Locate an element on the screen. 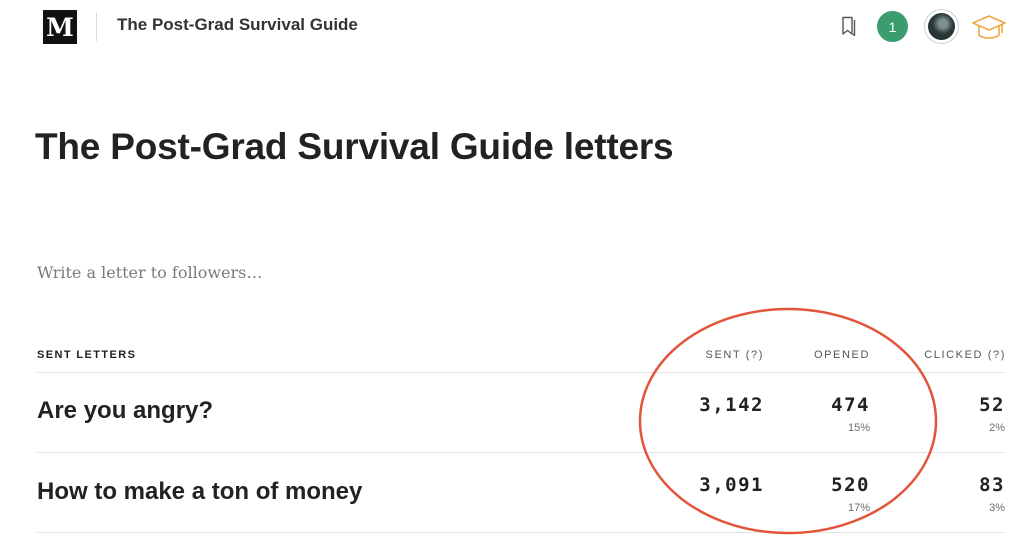 This screenshot has height=544, width=1024. publication-name: The Post-Grad Survival Guide is located at coordinates (237, 25).